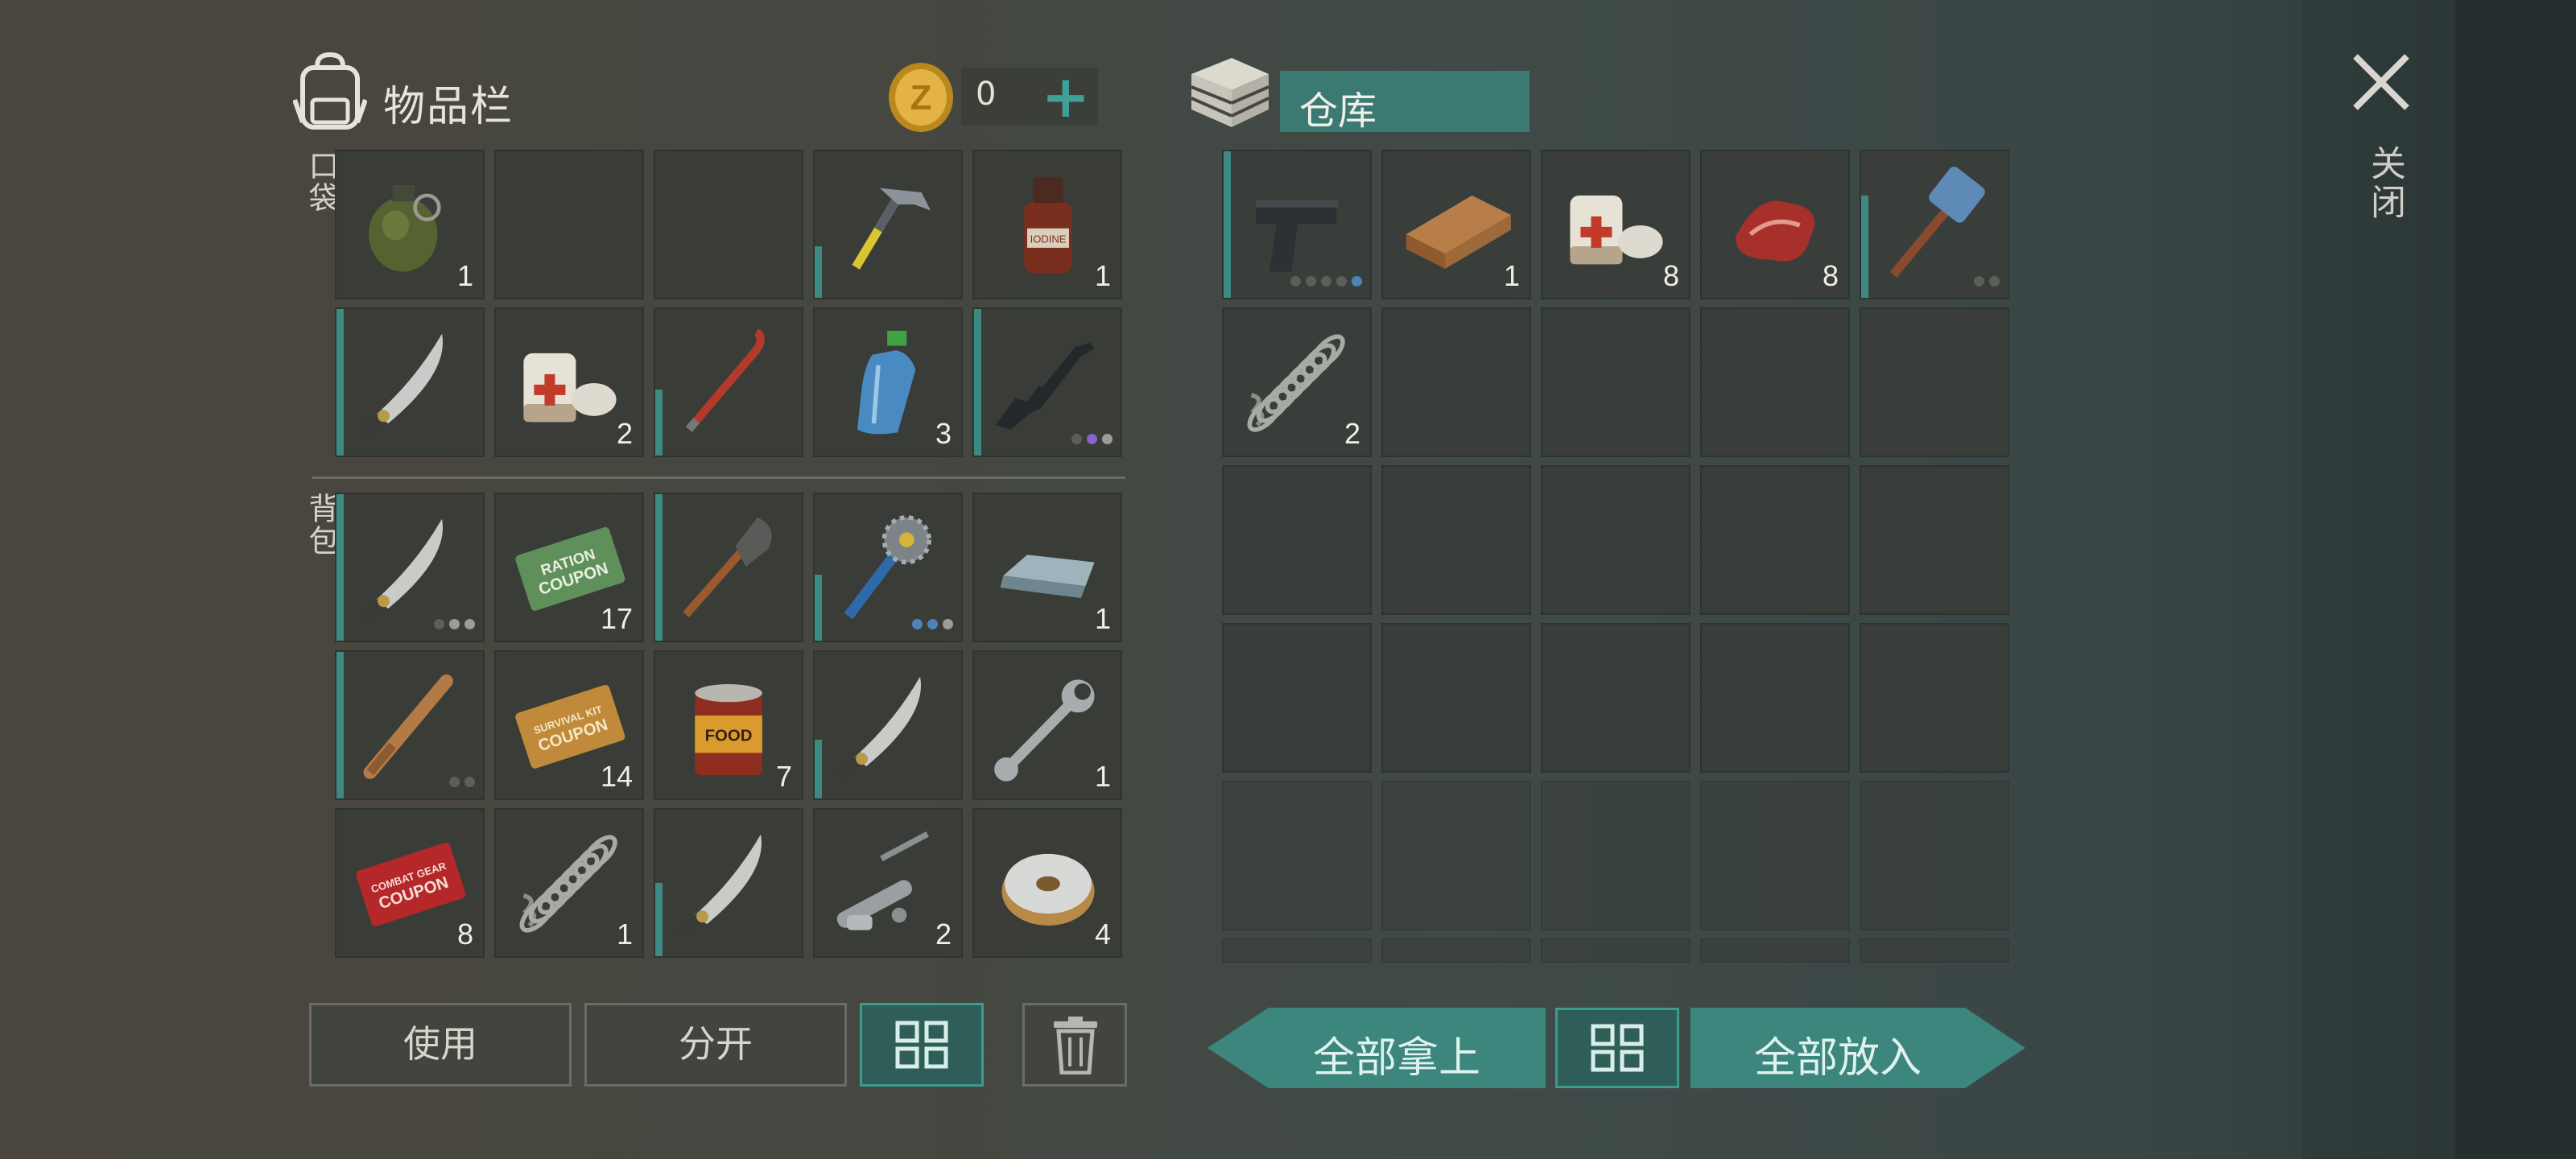 The height and width of the screenshot is (1159, 2576). What do you see at coordinates (1617, 1048) in the screenshot?
I see `sort-warehouse-button` at bounding box center [1617, 1048].